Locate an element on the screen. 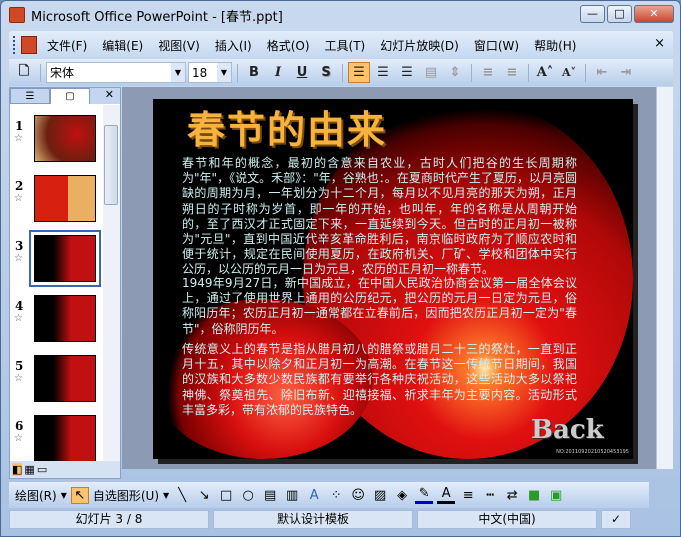 This screenshot has width=681, height=537. slide-thumbnail-3: 3 ☆ is located at coordinates (57, 263).